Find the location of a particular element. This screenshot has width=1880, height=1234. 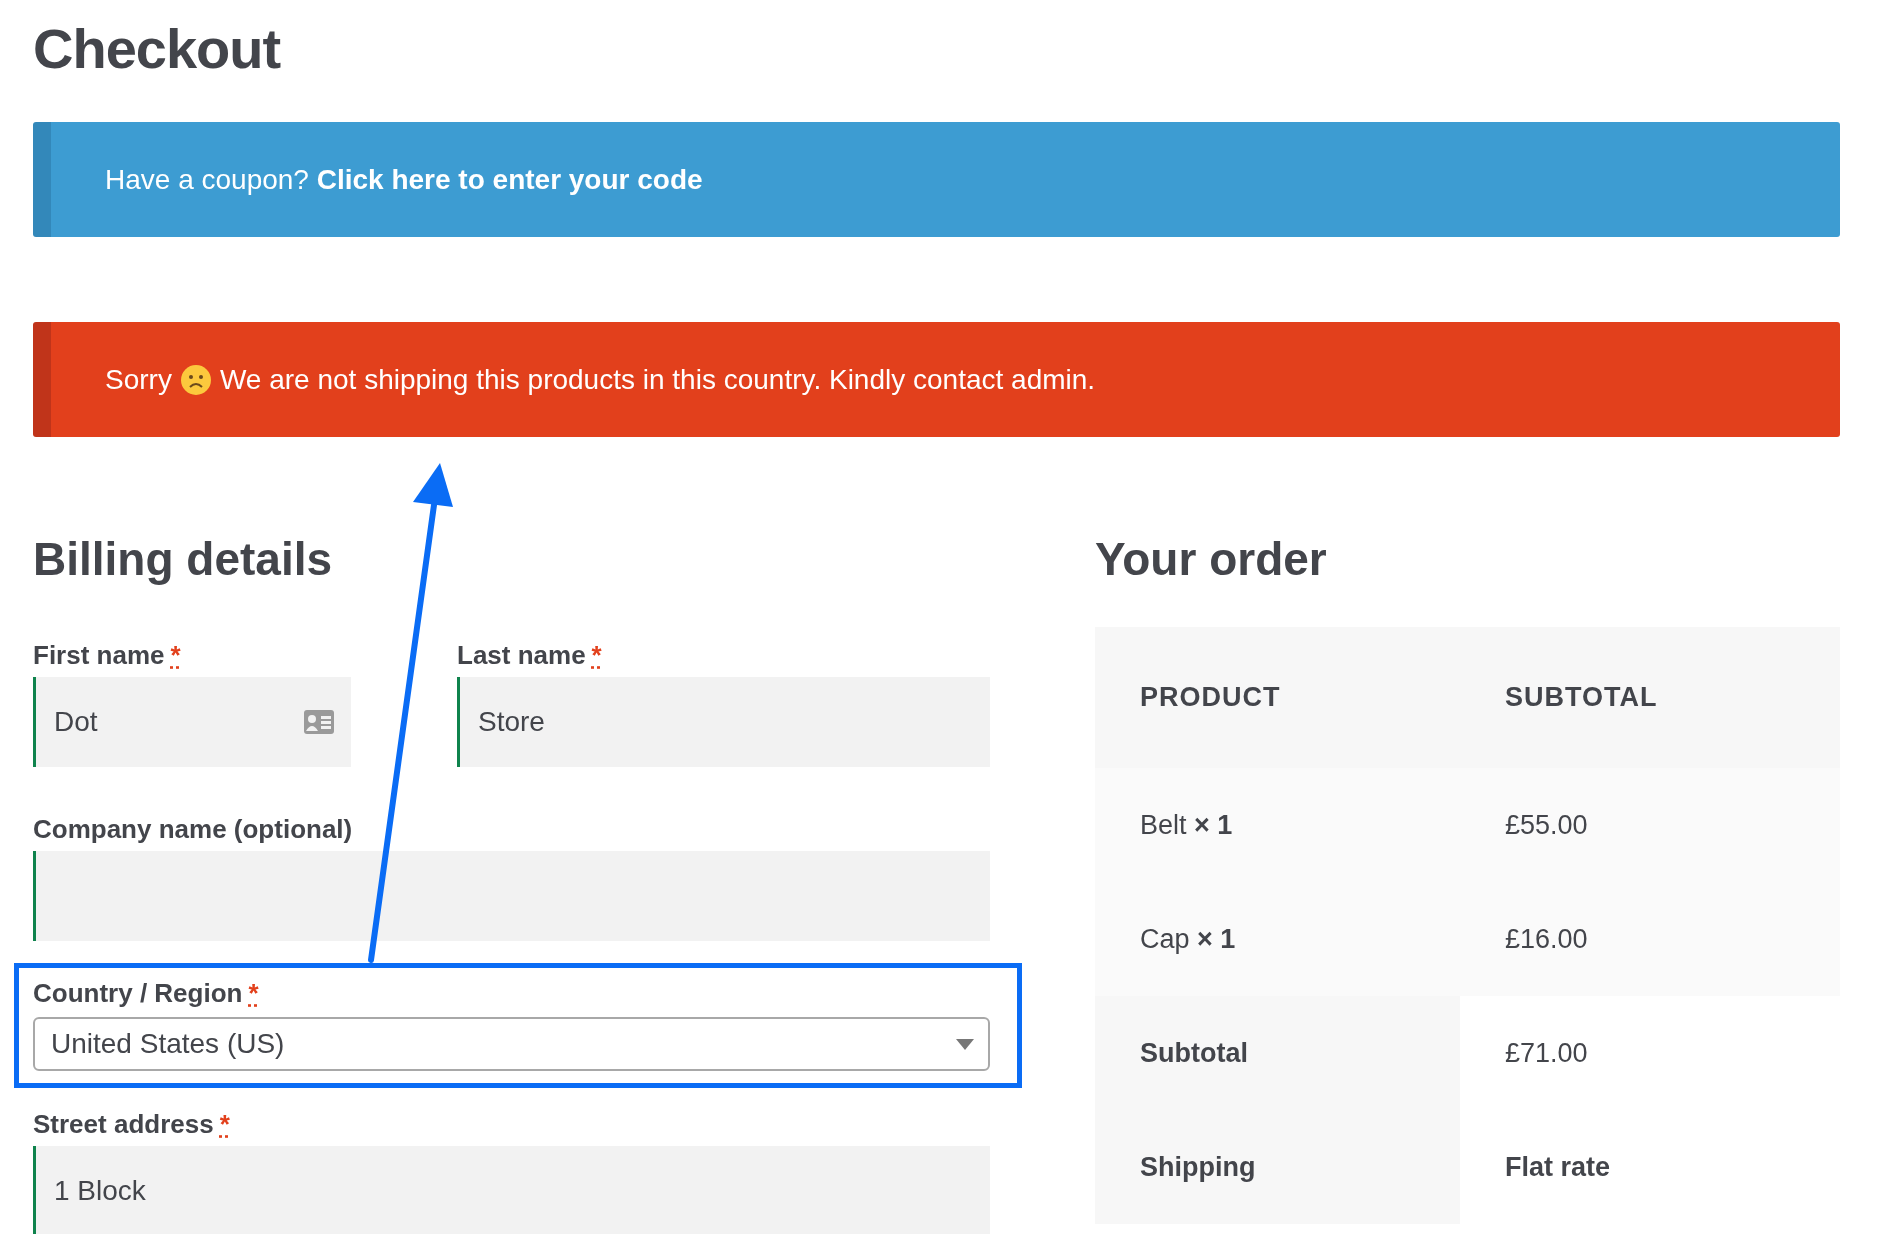

column-header: PRODUCT is located at coordinates (1277, 697).